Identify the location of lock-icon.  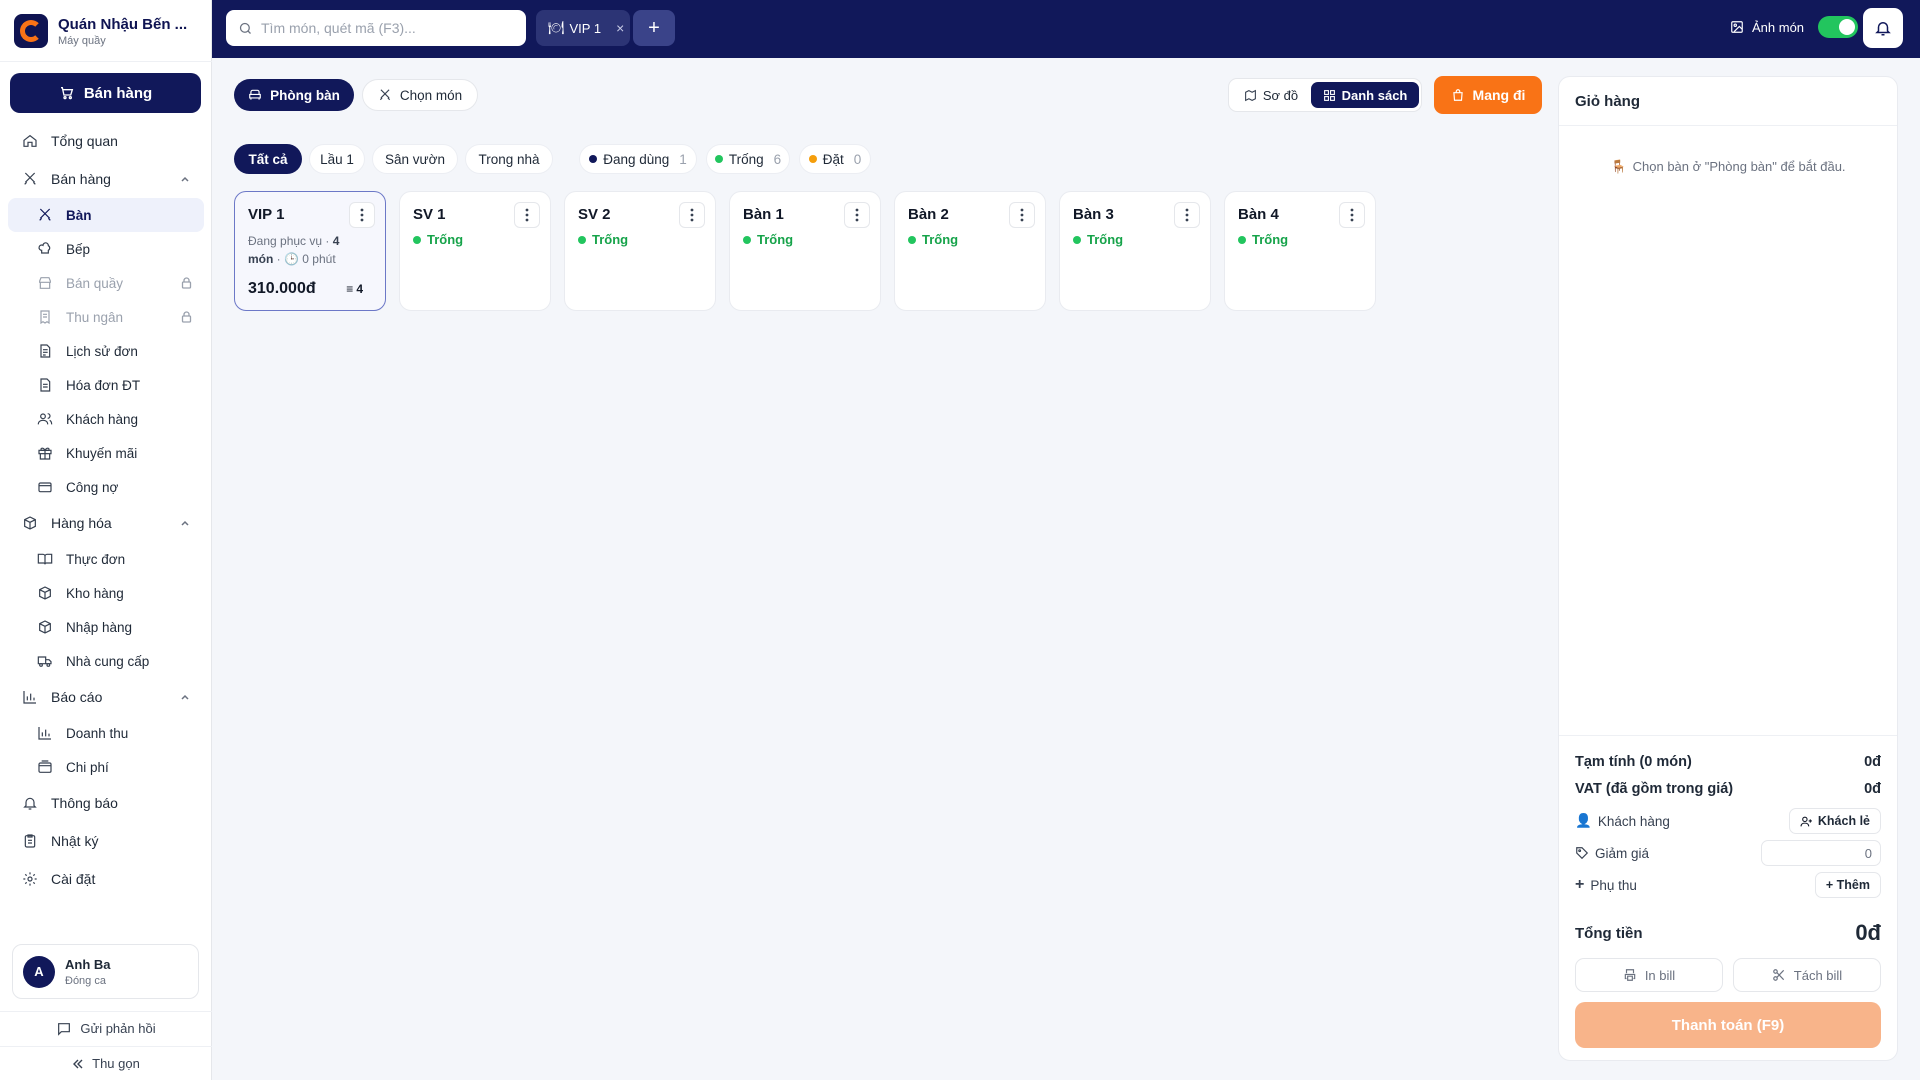
(186, 283).